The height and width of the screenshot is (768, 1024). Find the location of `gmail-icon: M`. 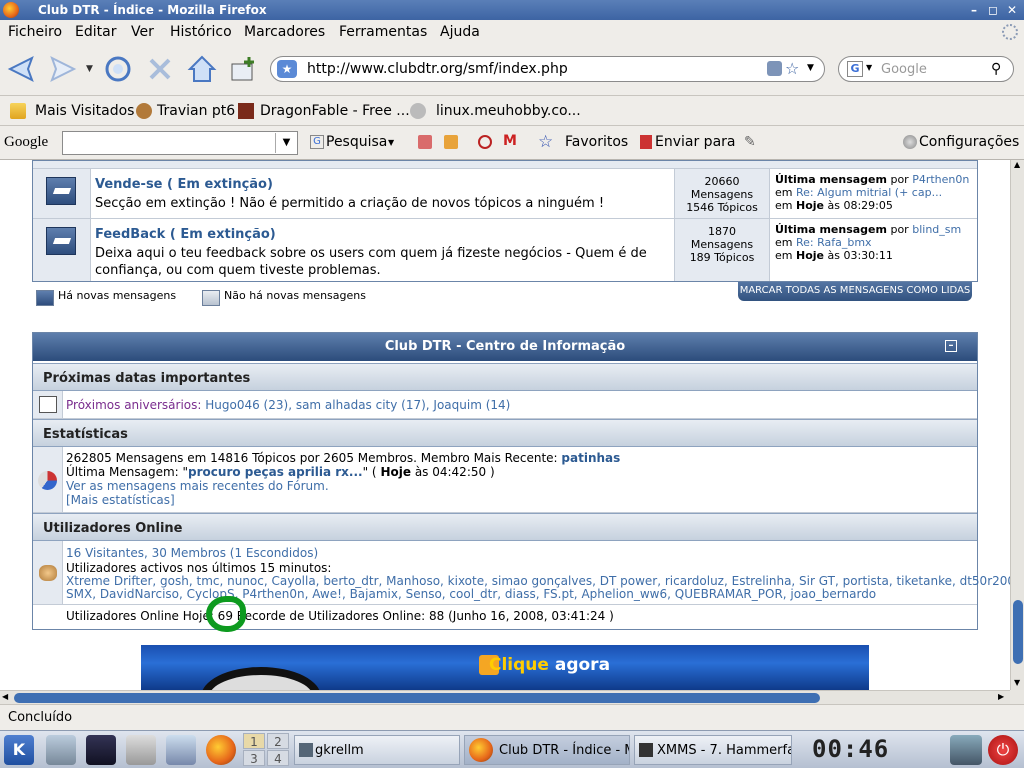

gmail-icon: M is located at coordinates (510, 141).